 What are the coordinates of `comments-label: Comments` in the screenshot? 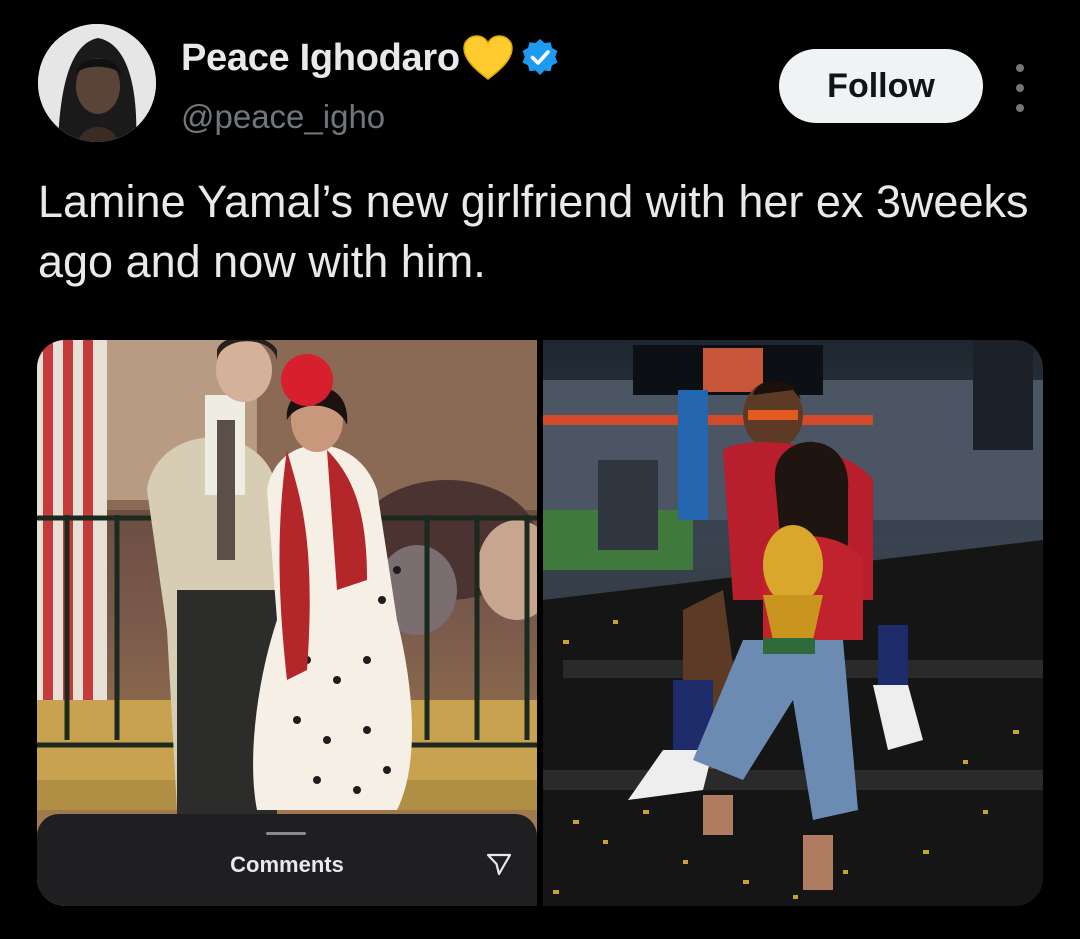 It's located at (287, 864).